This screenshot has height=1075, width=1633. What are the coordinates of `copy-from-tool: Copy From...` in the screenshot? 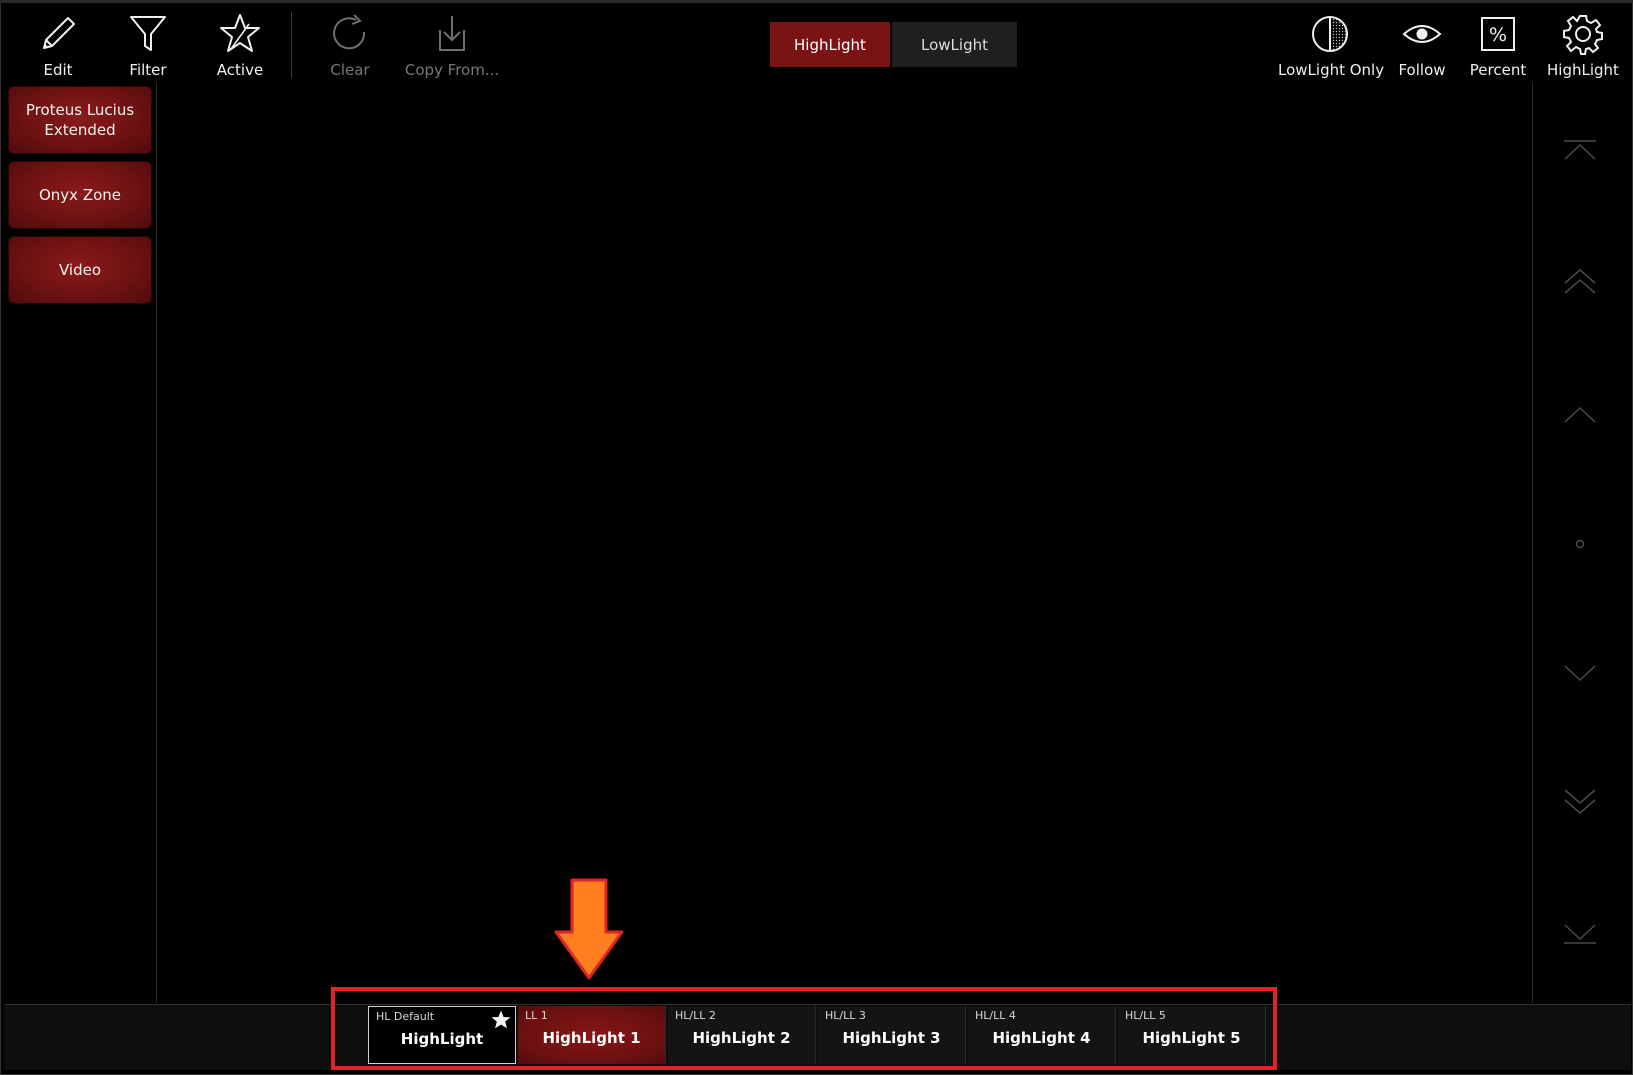 It's located at (452, 44).